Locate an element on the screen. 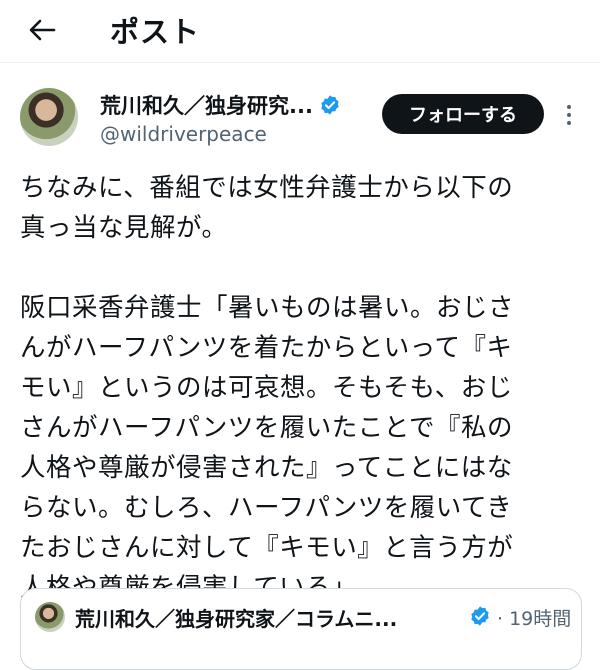 This screenshot has height=670, width=600. more-vertical-icon is located at coordinates (569, 107).